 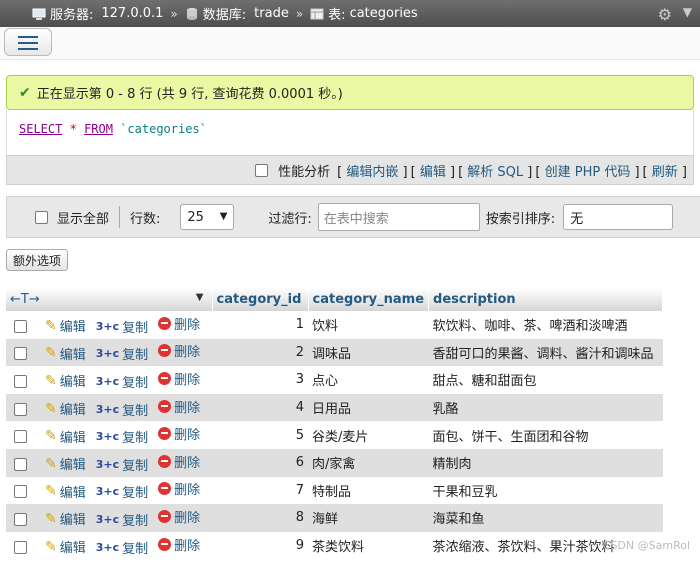 What do you see at coordinates (41, 217) in the screenshot?
I see `show-all-checkbox` at bounding box center [41, 217].